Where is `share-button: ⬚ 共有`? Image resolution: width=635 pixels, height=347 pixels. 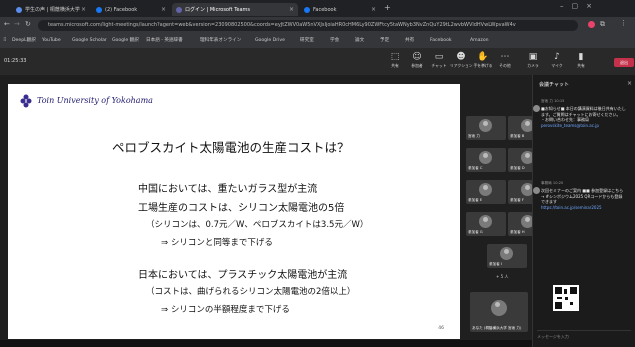
share-button: ⬚ 共有 is located at coordinates (395, 62).